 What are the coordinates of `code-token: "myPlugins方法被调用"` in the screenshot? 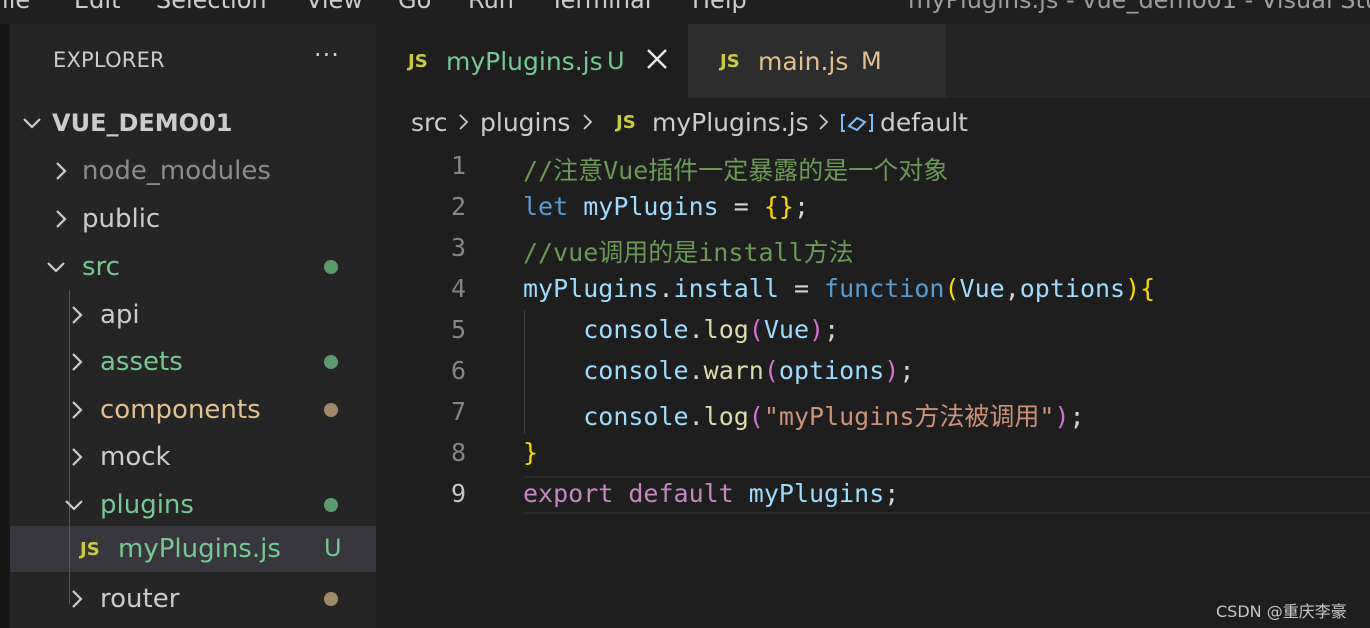 It's located at (909, 416).